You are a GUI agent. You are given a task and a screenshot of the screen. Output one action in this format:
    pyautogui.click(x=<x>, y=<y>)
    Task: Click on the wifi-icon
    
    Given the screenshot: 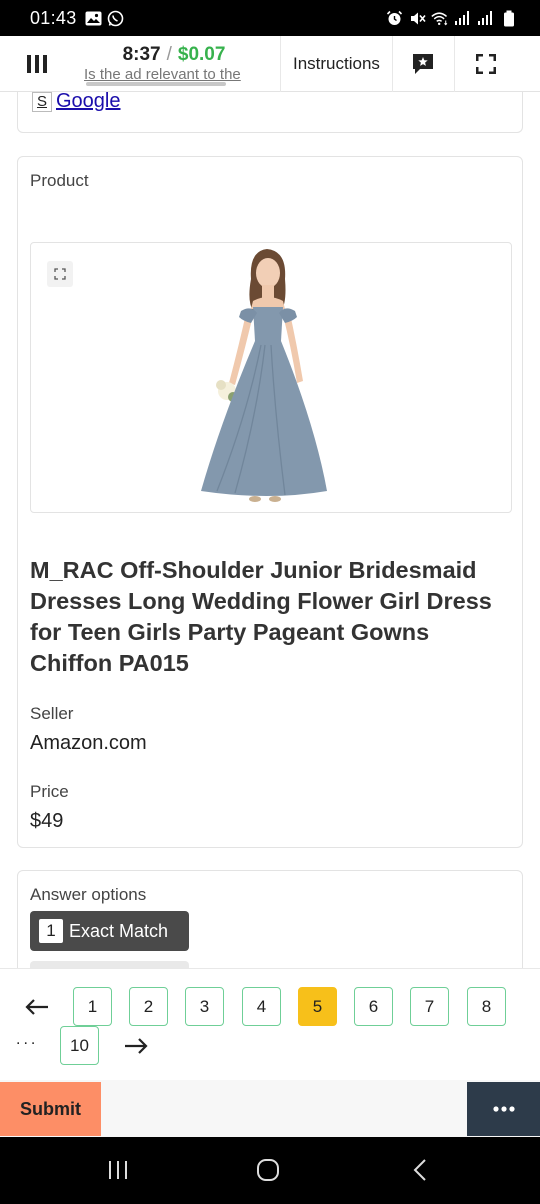 What is the action you would take?
    pyautogui.click(x=440, y=18)
    